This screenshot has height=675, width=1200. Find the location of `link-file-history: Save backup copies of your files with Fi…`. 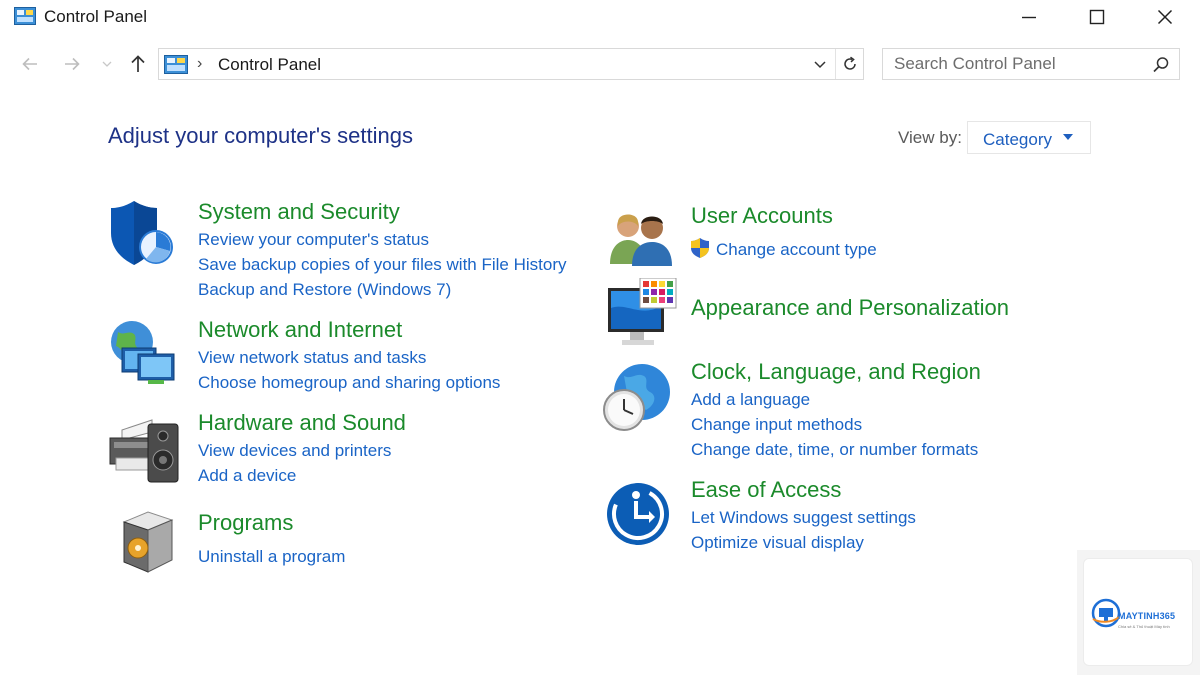

link-file-history: Save backup copies of your files with Fi… is located at coordinates (382, 265).